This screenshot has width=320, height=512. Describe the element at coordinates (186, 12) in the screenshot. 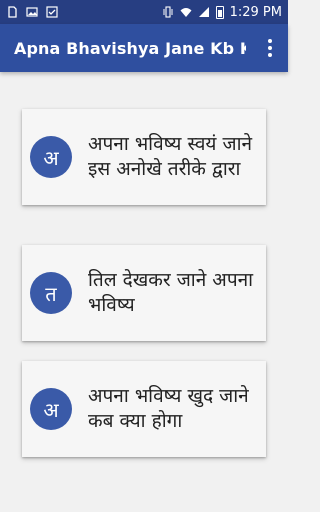

I see `wifi-icon` at that location.